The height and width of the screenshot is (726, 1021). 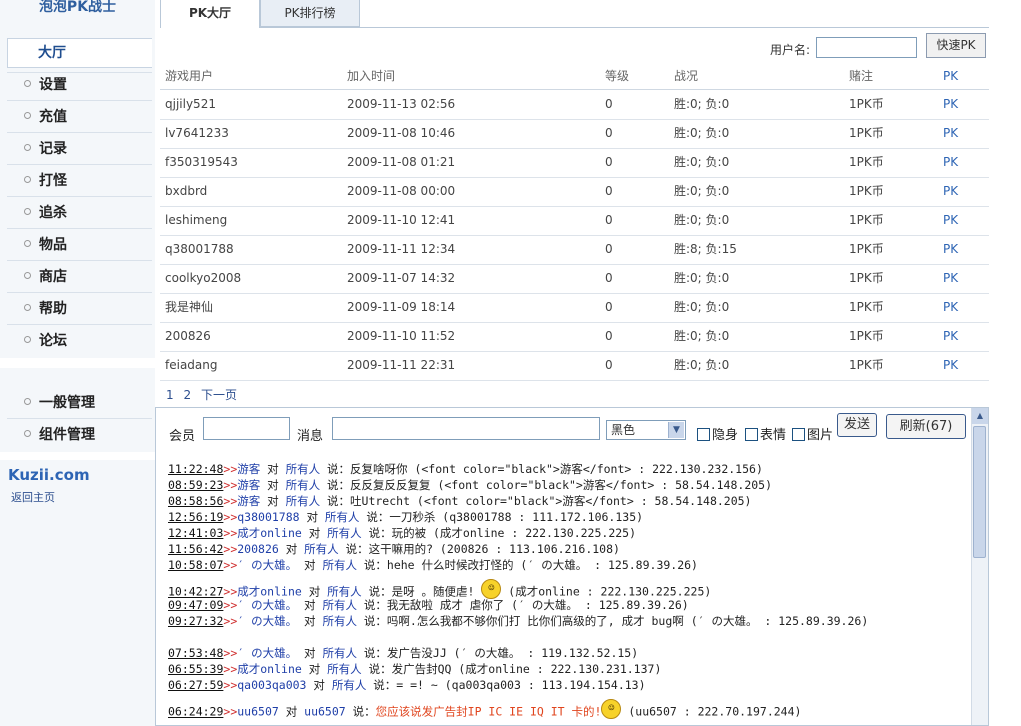 What do you see at coordinates (195, 685) in the screenshot?
I see `message-time: 06:27:59` at bounding box center [195, 685].